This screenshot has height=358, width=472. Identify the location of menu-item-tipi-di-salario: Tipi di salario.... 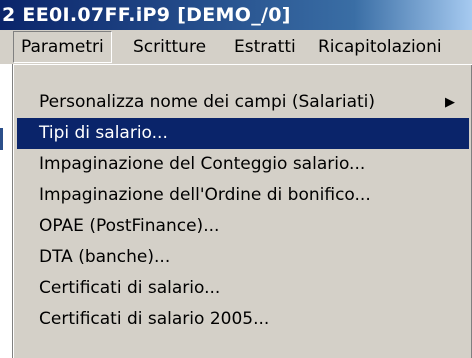
(243, 133).